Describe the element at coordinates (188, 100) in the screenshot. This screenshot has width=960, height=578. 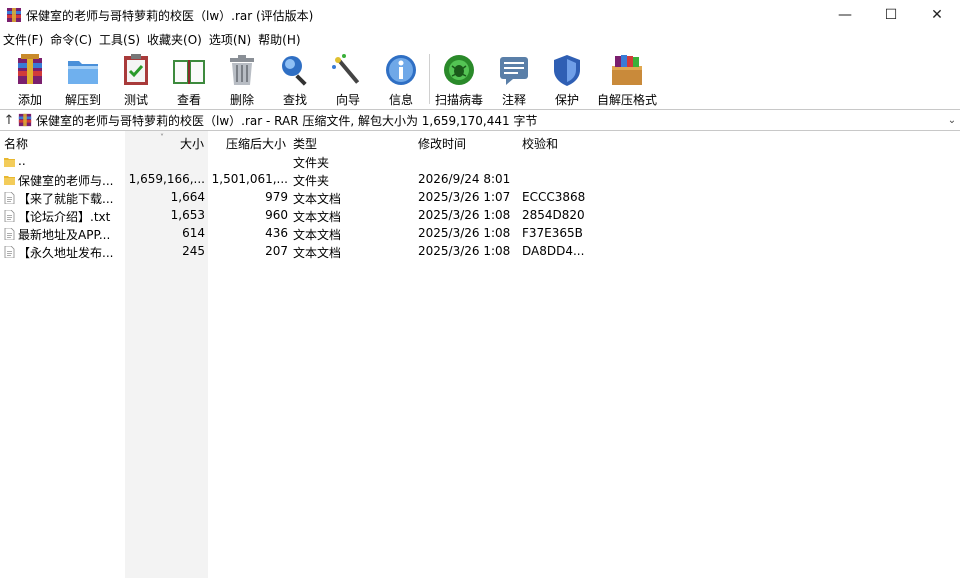
I see `view-label: 查看` at that location.